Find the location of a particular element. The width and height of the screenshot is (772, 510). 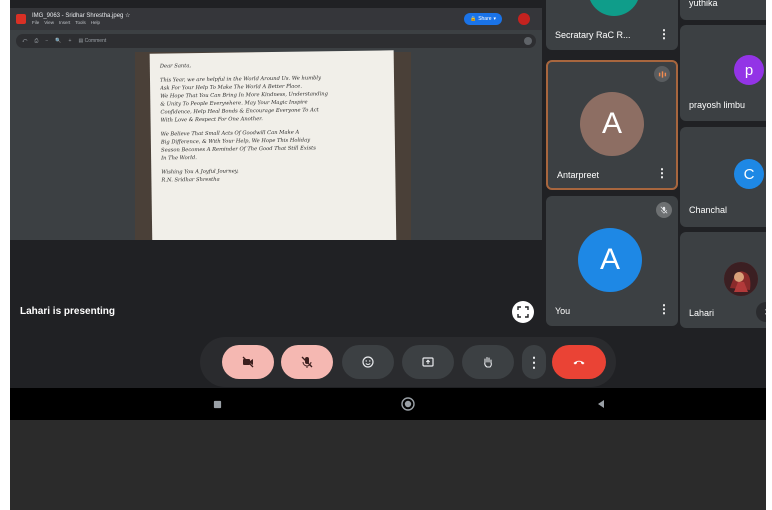

avatar: C is located at coordinates (749, 174).